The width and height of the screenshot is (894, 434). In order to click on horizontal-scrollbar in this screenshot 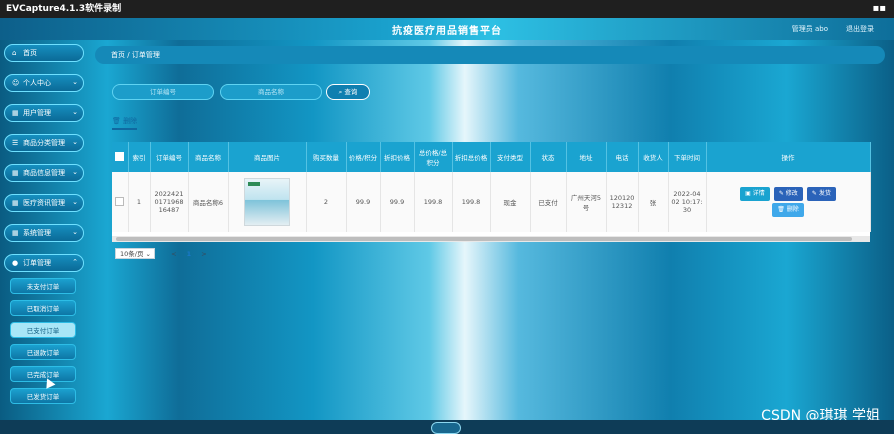, I will do `click(491, 239)`.